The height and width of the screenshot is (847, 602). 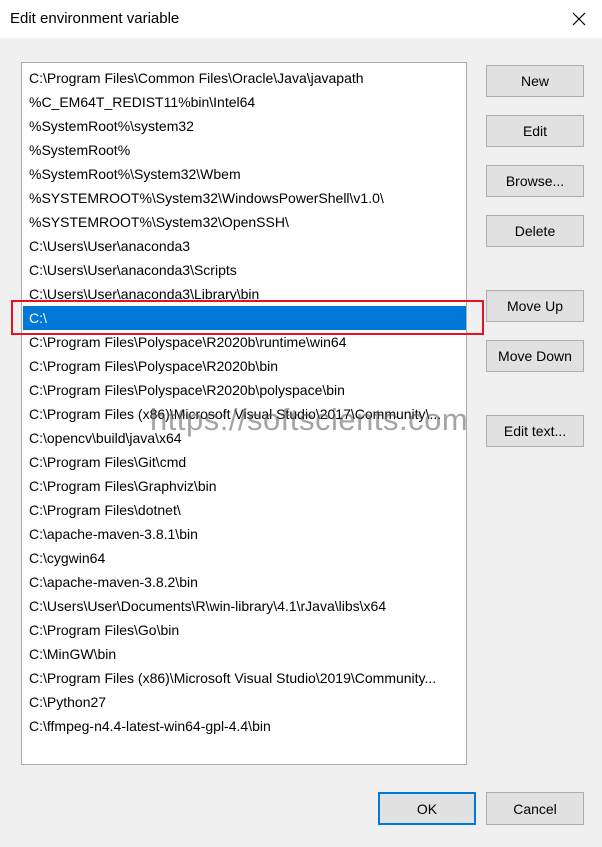 I want to click on path-list-item: C:\apache-maven-3.8.2\bin, so click(x=244, y=582).